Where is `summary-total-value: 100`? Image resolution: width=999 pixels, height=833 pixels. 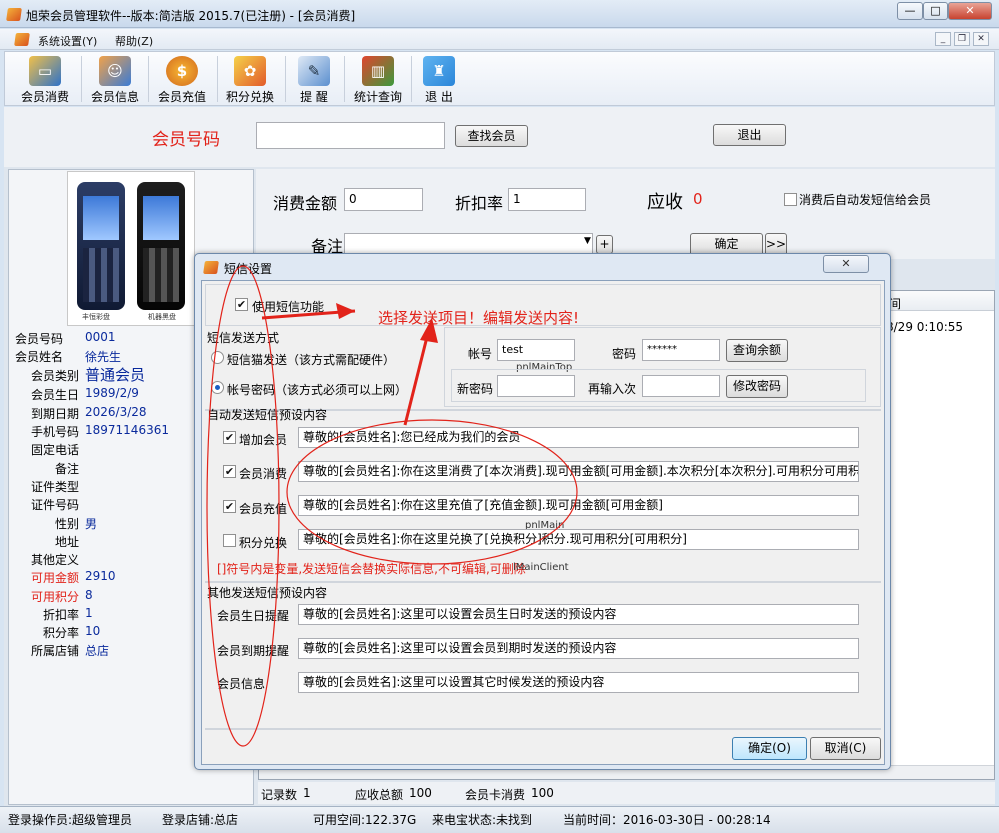 summary-total-value: 100 is located at coordinates (420, 793).